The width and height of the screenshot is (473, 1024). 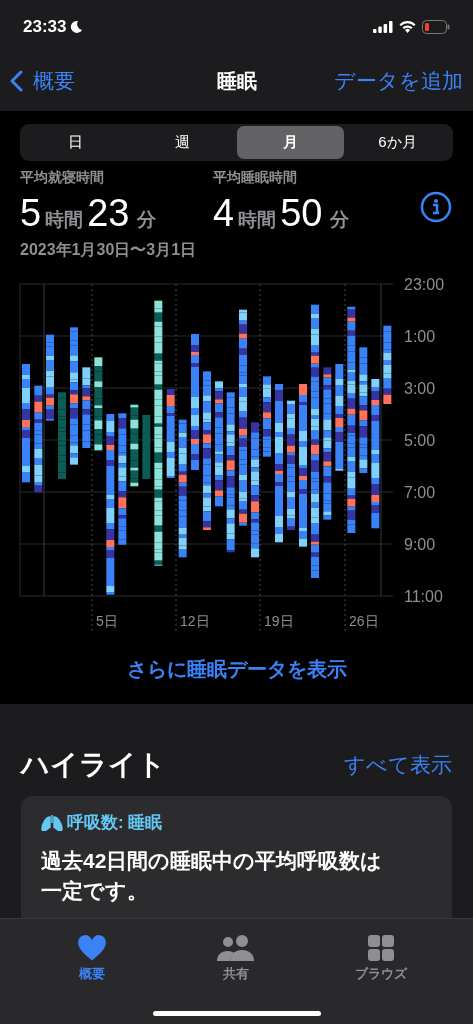 What do you see at coordinates (236, 669) in the screenshot?
I see `show-more-link: さらに睡眠データを表示` at bounding box center [236, 669].